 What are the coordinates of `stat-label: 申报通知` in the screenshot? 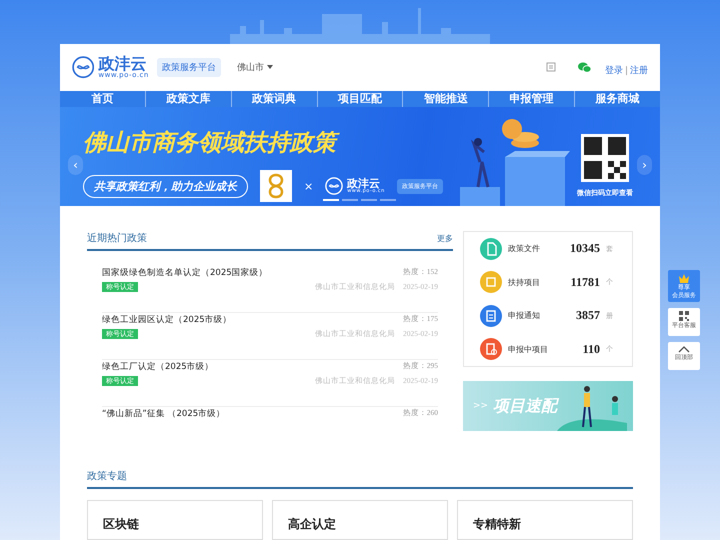 It's located at (524, 316).